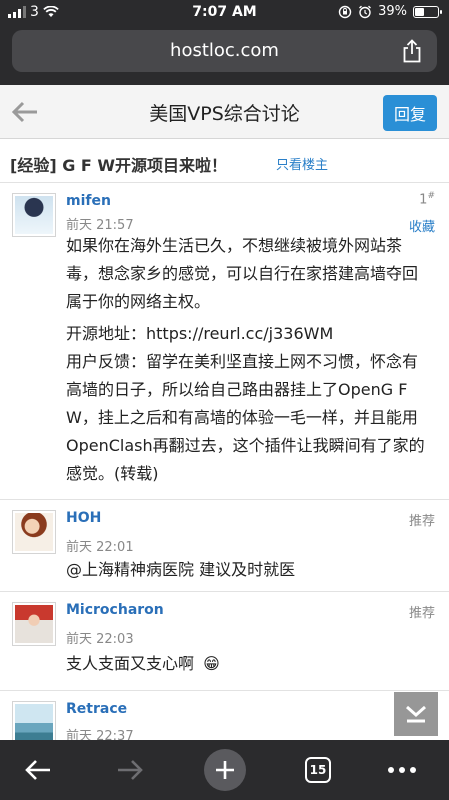  I want to click on thread-header: [经验] G F W开源项目来啦！ 只看楼主, so click(224, 161).